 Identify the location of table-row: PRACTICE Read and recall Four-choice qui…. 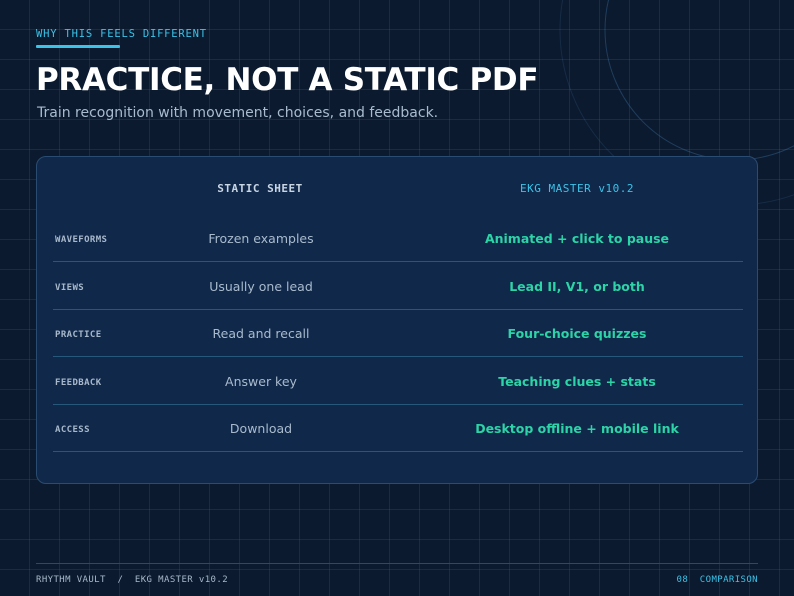
(398, 333).